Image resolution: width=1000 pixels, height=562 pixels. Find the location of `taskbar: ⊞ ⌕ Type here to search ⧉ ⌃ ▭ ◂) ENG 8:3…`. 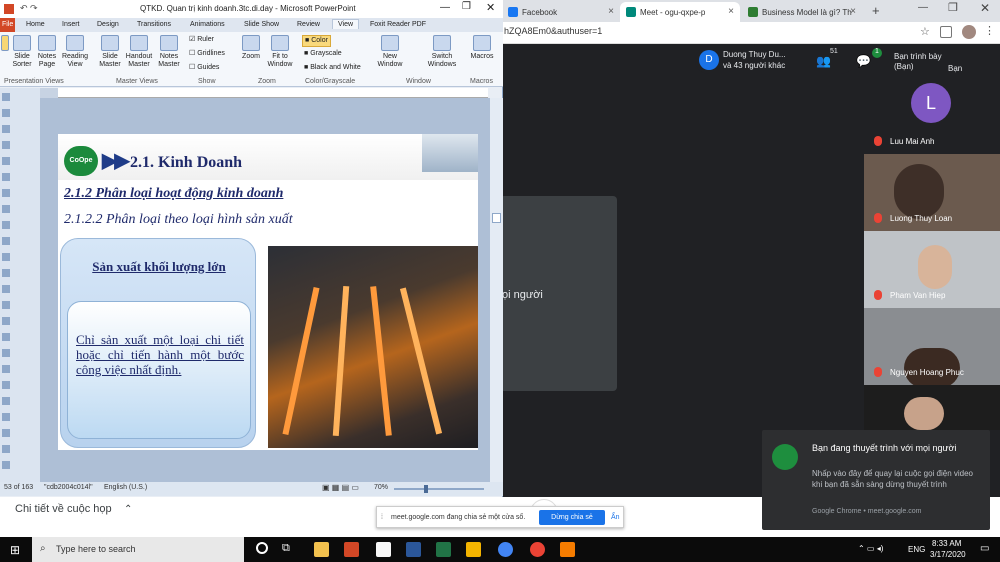

taskbar: ⊞ ⌕ Type here to search ⧉ ⌃ ▭ ◂) ENG 8:3… is located at coordinates (500, 549).